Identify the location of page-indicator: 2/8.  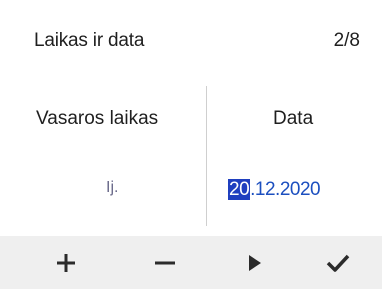
(346, 40).